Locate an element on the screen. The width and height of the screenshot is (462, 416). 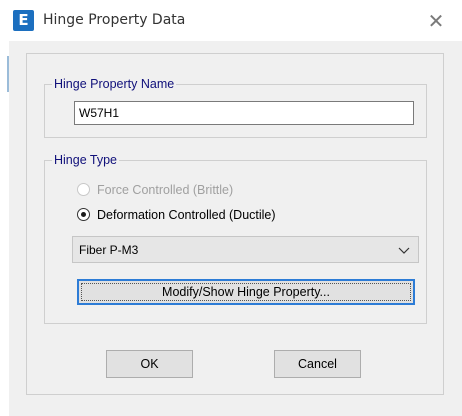
deformation-controlled-label: Deformation Controlled (Ductile) is located at coordinates (186, 215).